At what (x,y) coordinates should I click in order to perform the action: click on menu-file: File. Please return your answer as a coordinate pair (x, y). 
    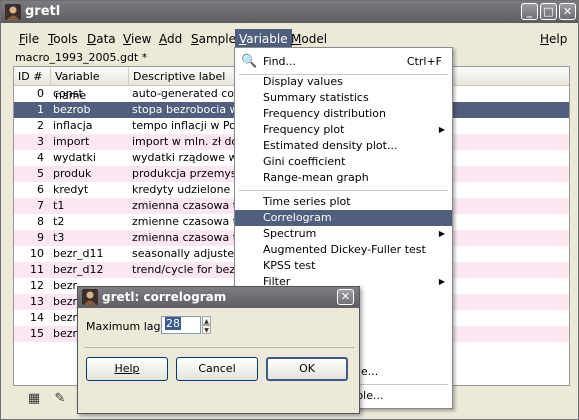
    Looking at the image, I should click on (29, 39).